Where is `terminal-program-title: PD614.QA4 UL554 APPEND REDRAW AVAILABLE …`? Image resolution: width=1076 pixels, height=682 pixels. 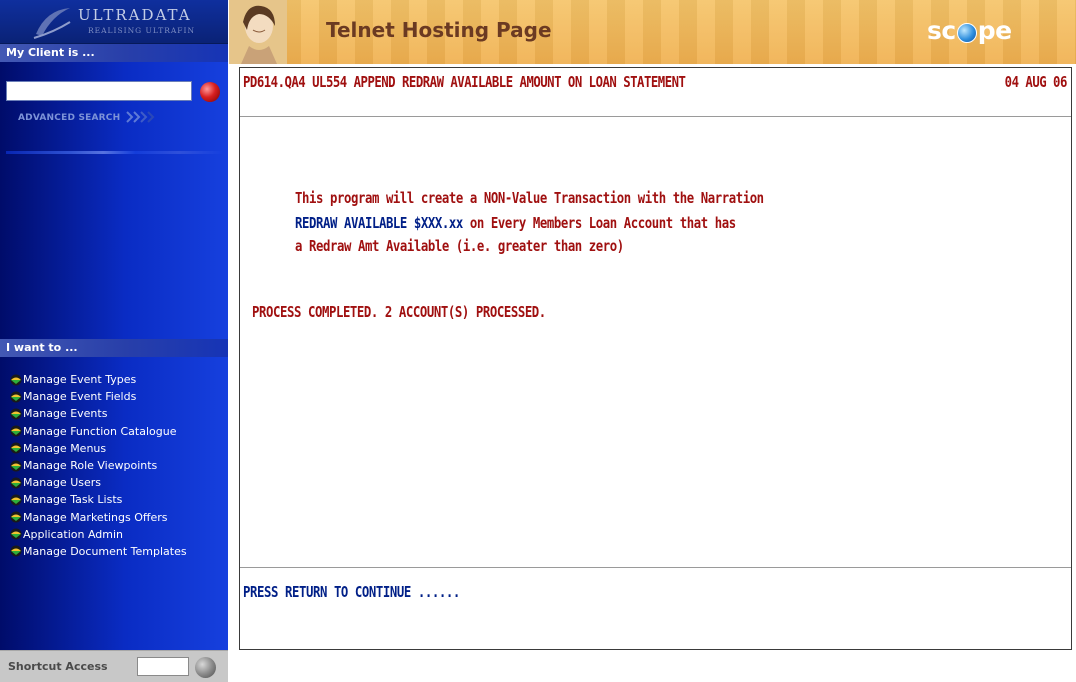 terminal-program-title: PD614.QA4 UL554 APPEND REDRAW AVAILABLE … is located at coordinates (464, 82).